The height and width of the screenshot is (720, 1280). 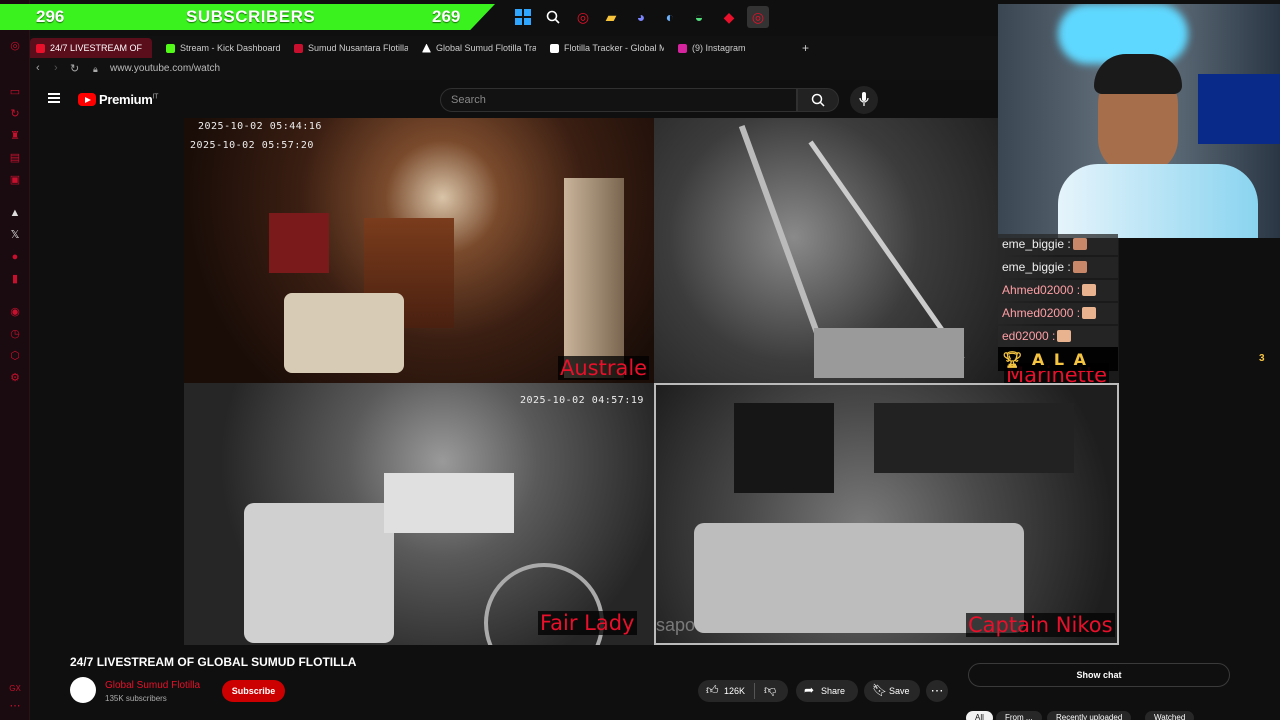 I want to click on monitor-glow, so click(x=1239, y=109).